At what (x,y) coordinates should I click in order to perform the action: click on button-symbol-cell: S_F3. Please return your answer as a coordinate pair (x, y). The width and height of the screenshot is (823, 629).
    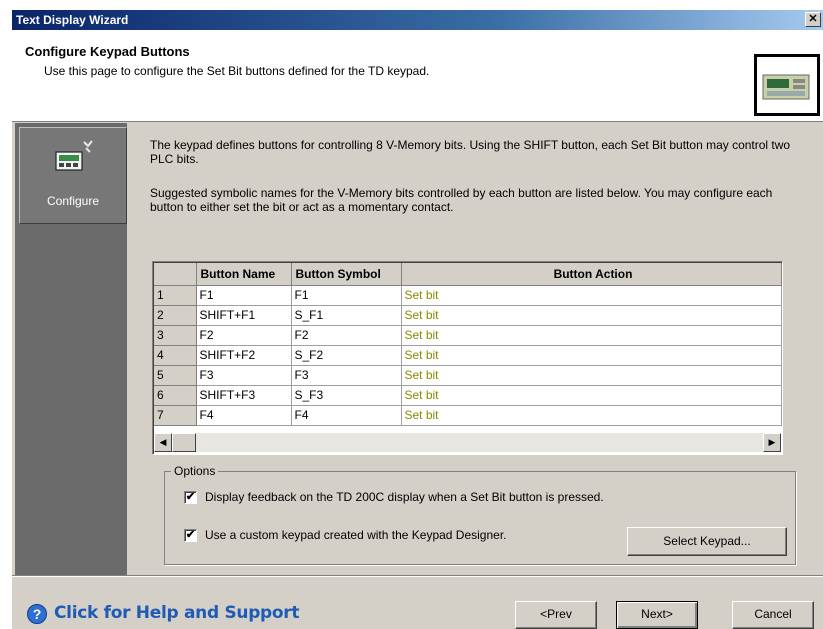
    Looking at the image, I should click on (346, 395).